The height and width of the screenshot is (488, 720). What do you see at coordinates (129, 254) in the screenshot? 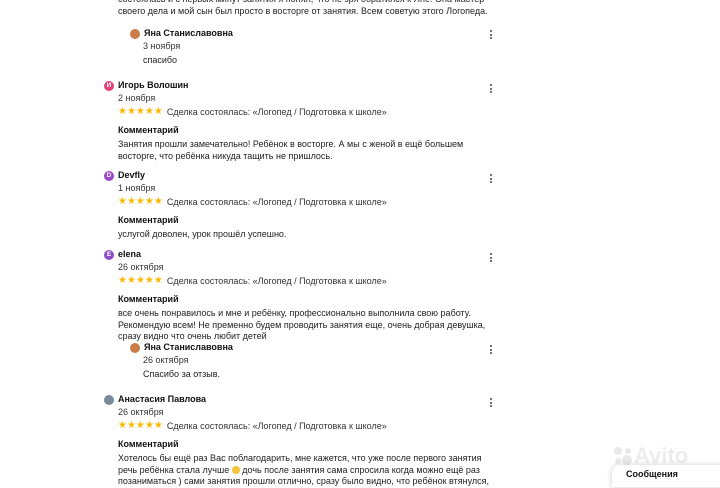
I see `review-author-name: elena` at bounding box center [129, 254].